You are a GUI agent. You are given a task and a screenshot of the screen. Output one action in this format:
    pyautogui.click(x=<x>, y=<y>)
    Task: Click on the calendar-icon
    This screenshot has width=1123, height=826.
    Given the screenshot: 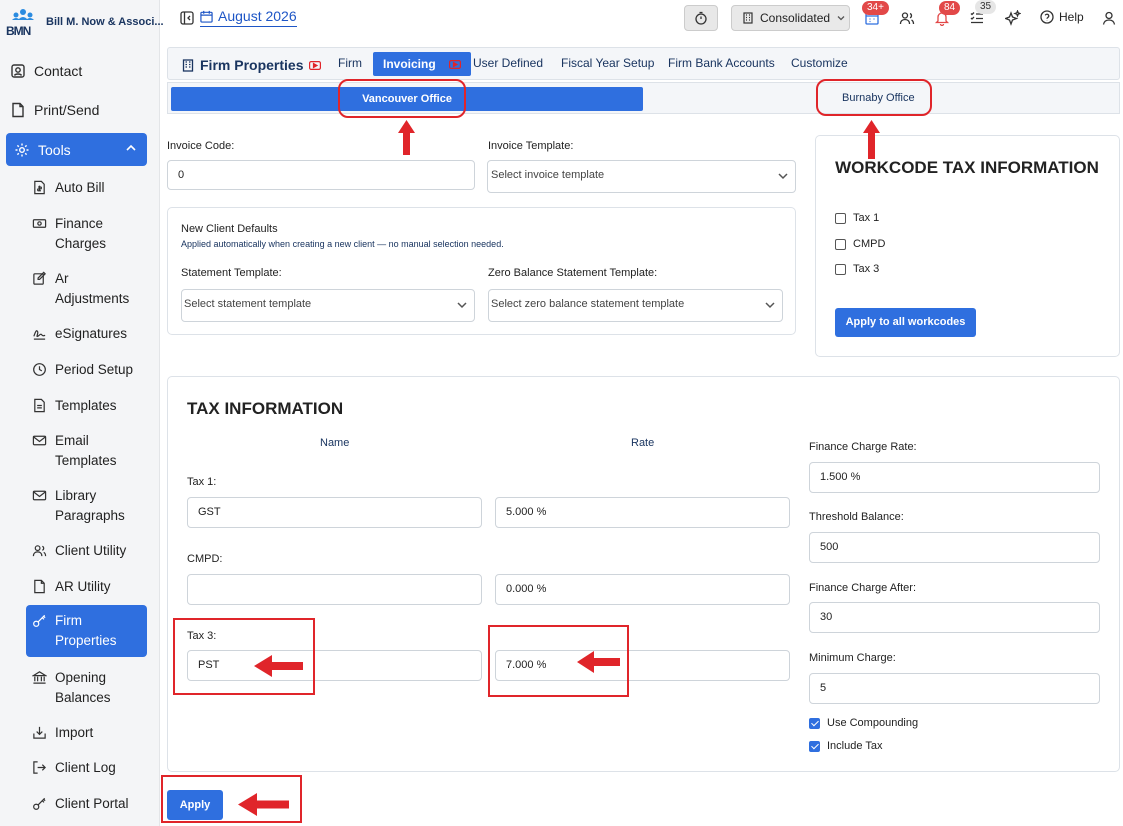 What is the action you would take?
    pyautogui.click(x=206, y=16)
    